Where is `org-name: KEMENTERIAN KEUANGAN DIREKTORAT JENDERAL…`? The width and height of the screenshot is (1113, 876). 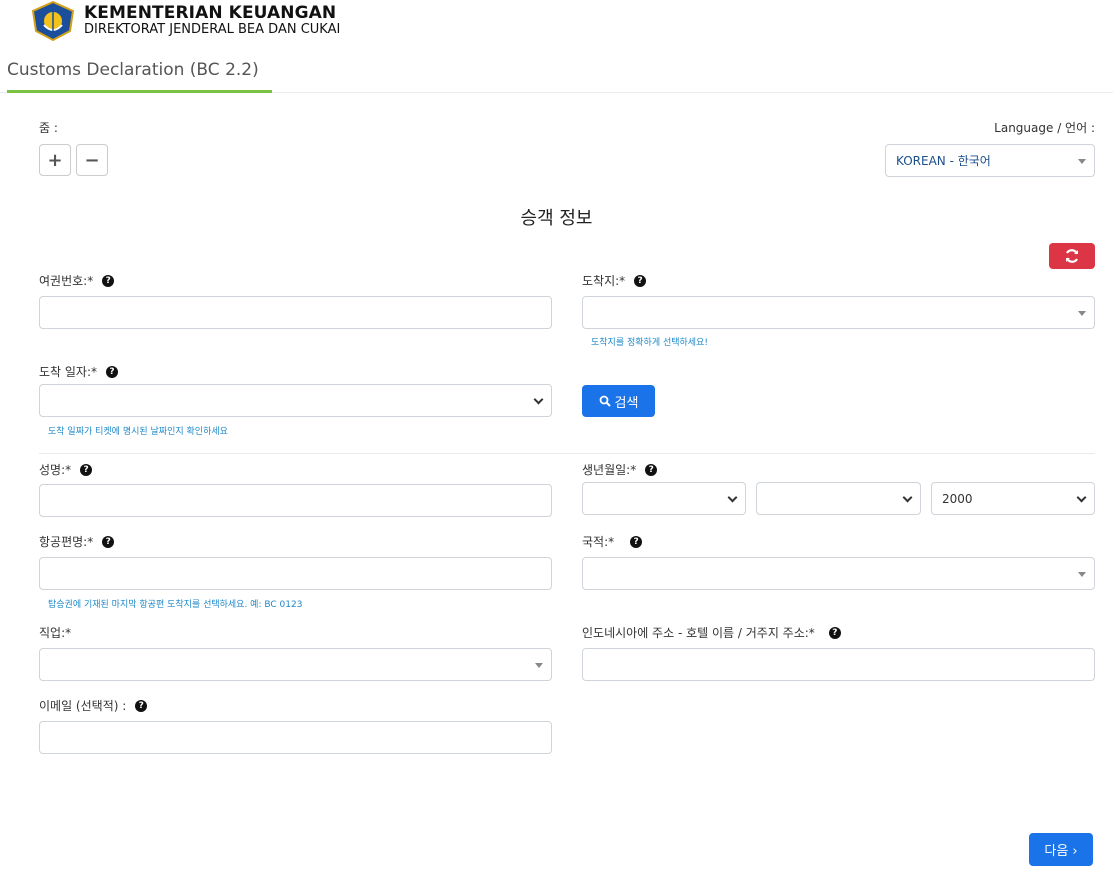
org-name: KEMENTERIAN KEUANGAN DIREKTORAT JENDERAL… is located at coordinates (212, 20).